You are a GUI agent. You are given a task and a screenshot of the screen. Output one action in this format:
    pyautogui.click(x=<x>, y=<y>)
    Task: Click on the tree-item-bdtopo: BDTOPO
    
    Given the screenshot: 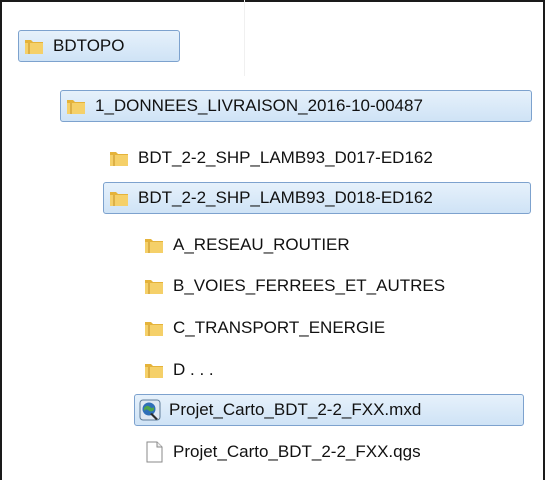 What is the action you would take?
    pyautogui.click(x=99, y=46)
    